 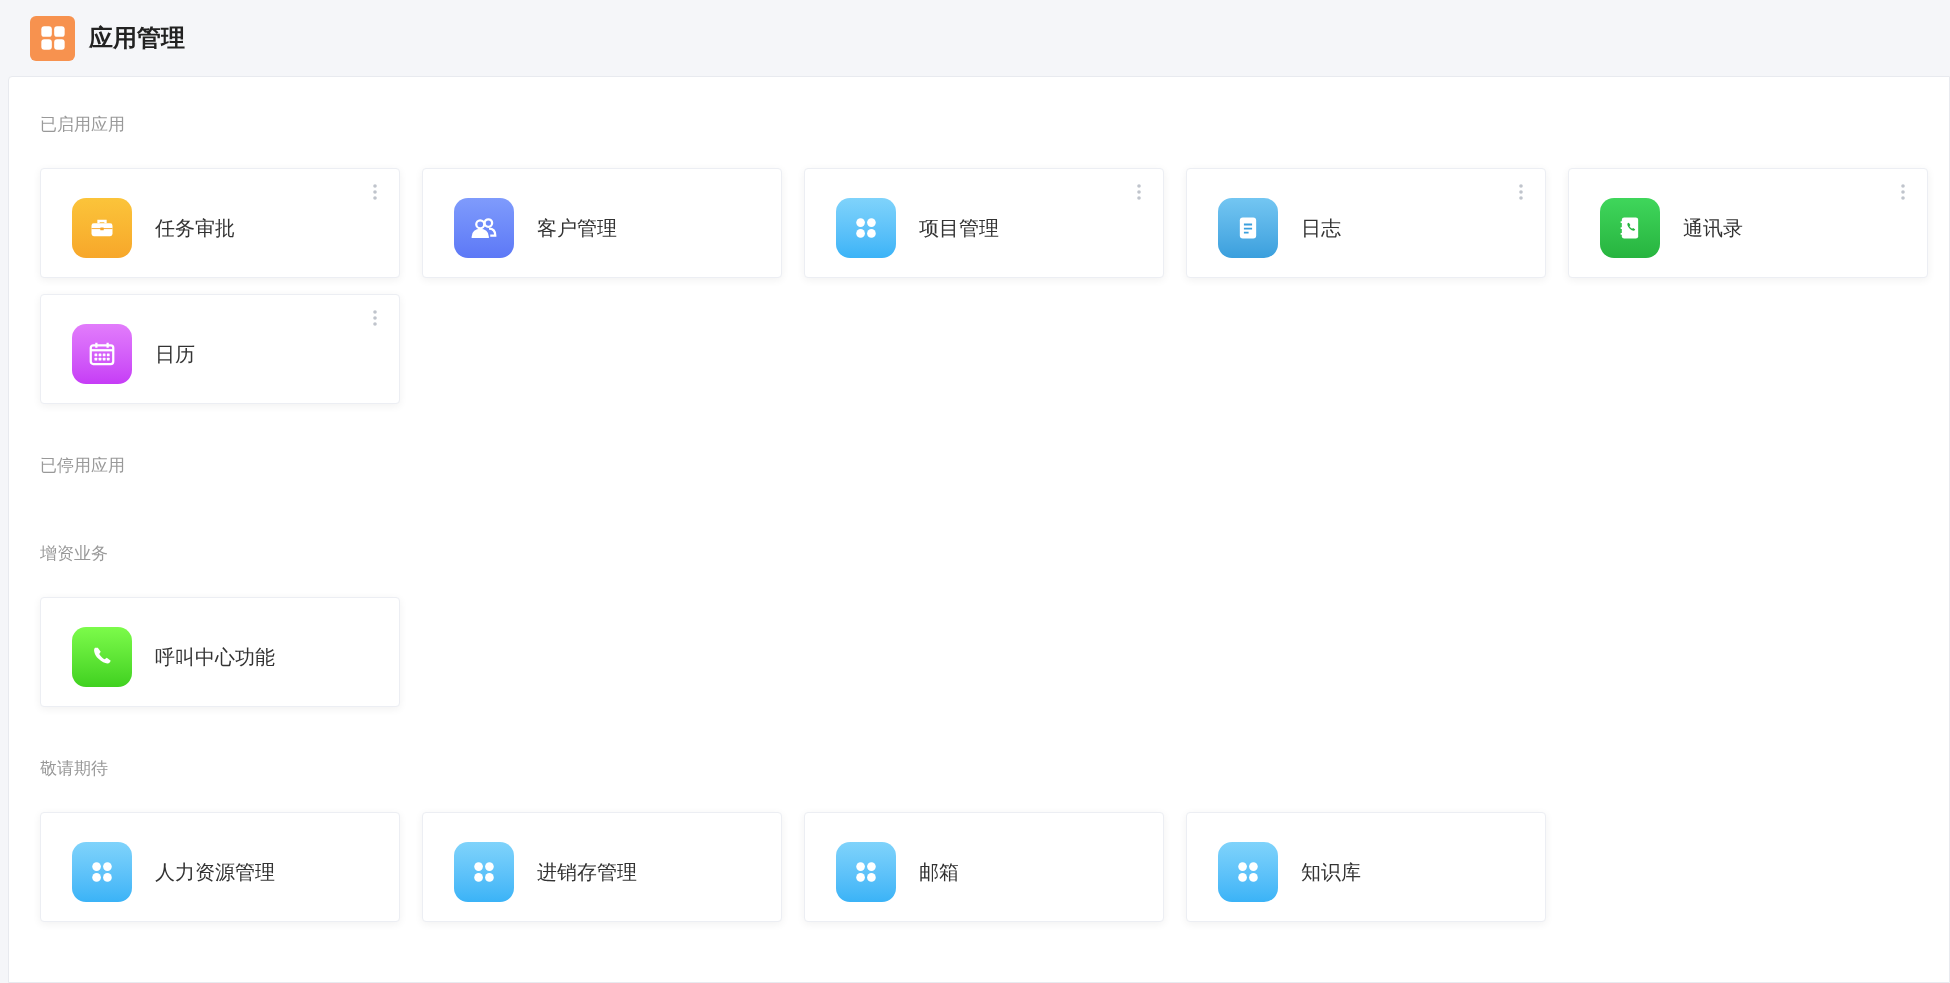 I want to click on app-card: 日志, so click(x=1366, y=223).